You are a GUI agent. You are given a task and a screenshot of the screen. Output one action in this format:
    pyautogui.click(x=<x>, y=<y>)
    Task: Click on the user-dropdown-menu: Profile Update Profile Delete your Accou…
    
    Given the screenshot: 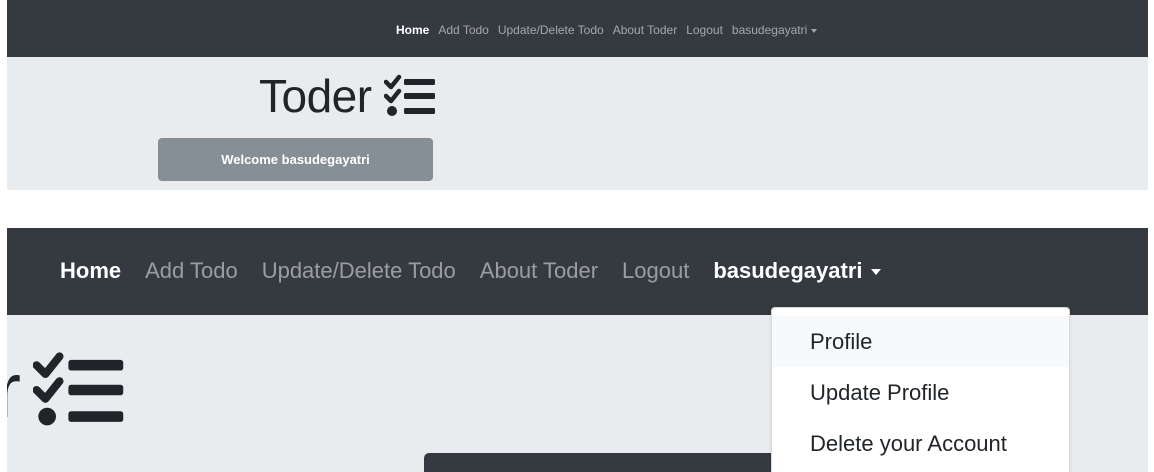 What is the action you would take?
    pyautogui.click(x=920, y=389)
    